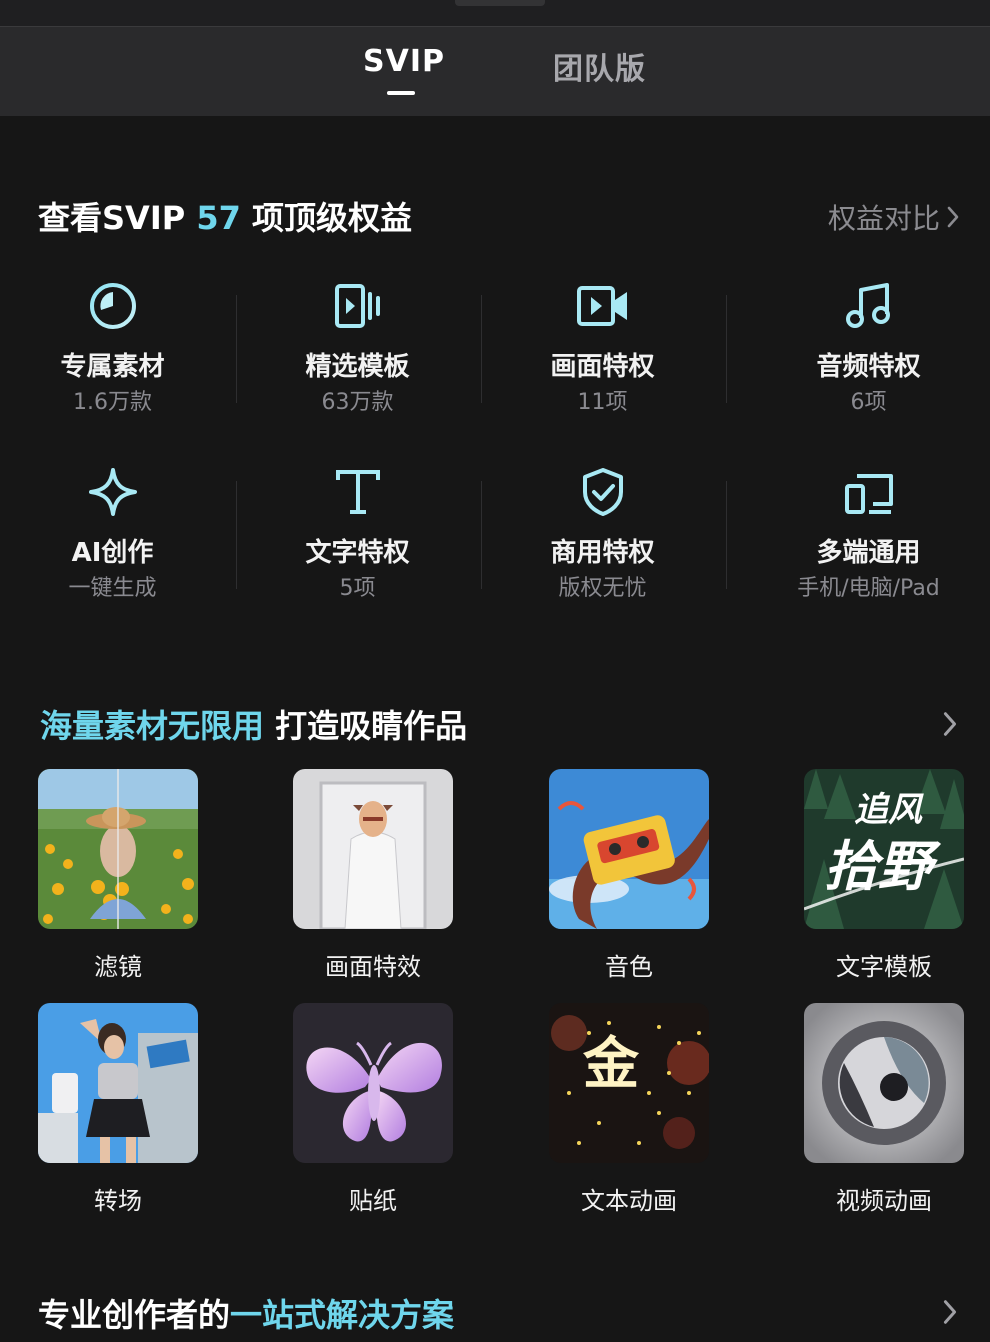 The image size is (990, 1342). Describe the element at coordinates (118, 1201) in the screenshot. I see `tile-label: 转场` at that location.